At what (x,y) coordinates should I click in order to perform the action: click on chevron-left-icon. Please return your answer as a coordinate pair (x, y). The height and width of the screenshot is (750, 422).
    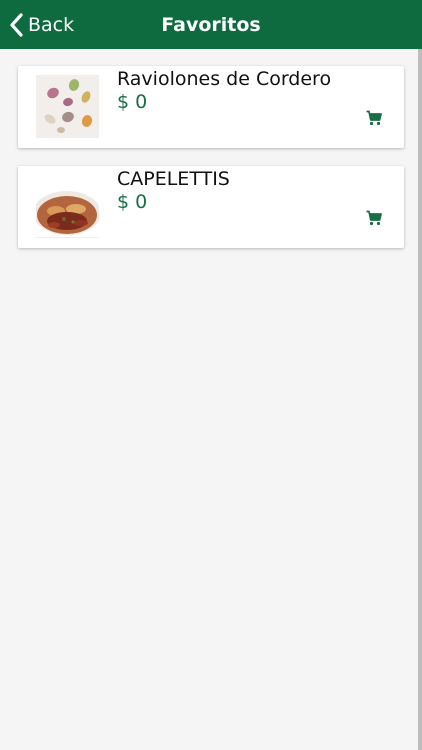
    Looking at the image, I should click on (16, 24).